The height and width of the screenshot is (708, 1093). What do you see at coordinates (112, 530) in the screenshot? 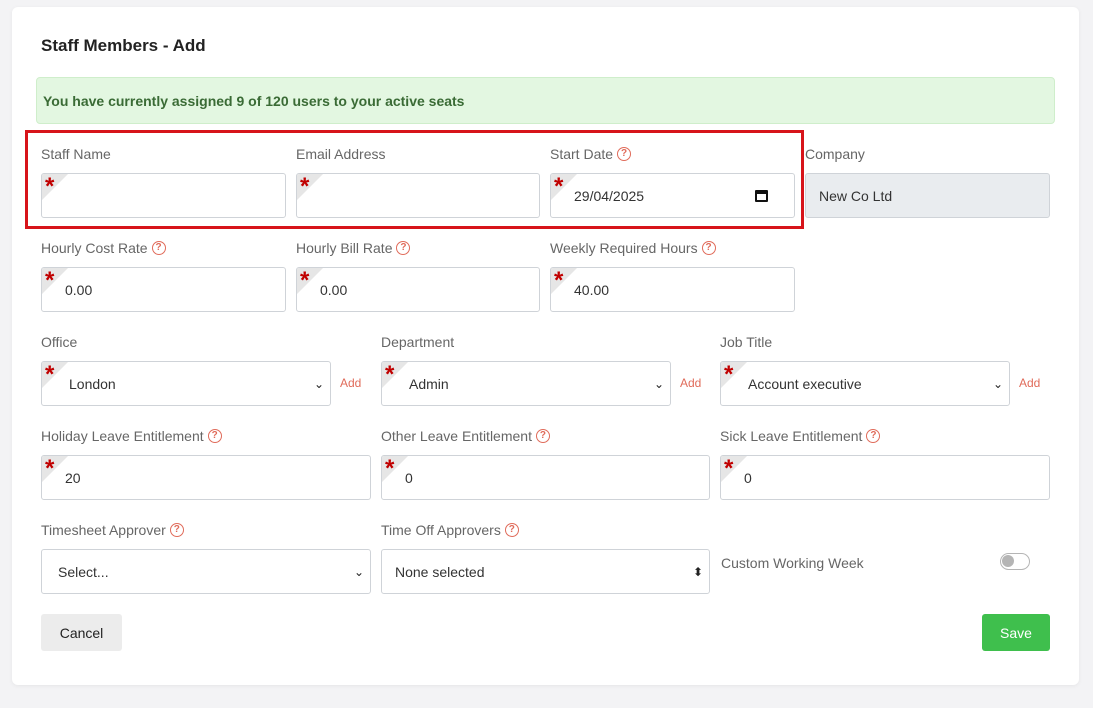
I see `timesheet-approver-label: Timesheet Approver ?` at bounding box center [112, 530].